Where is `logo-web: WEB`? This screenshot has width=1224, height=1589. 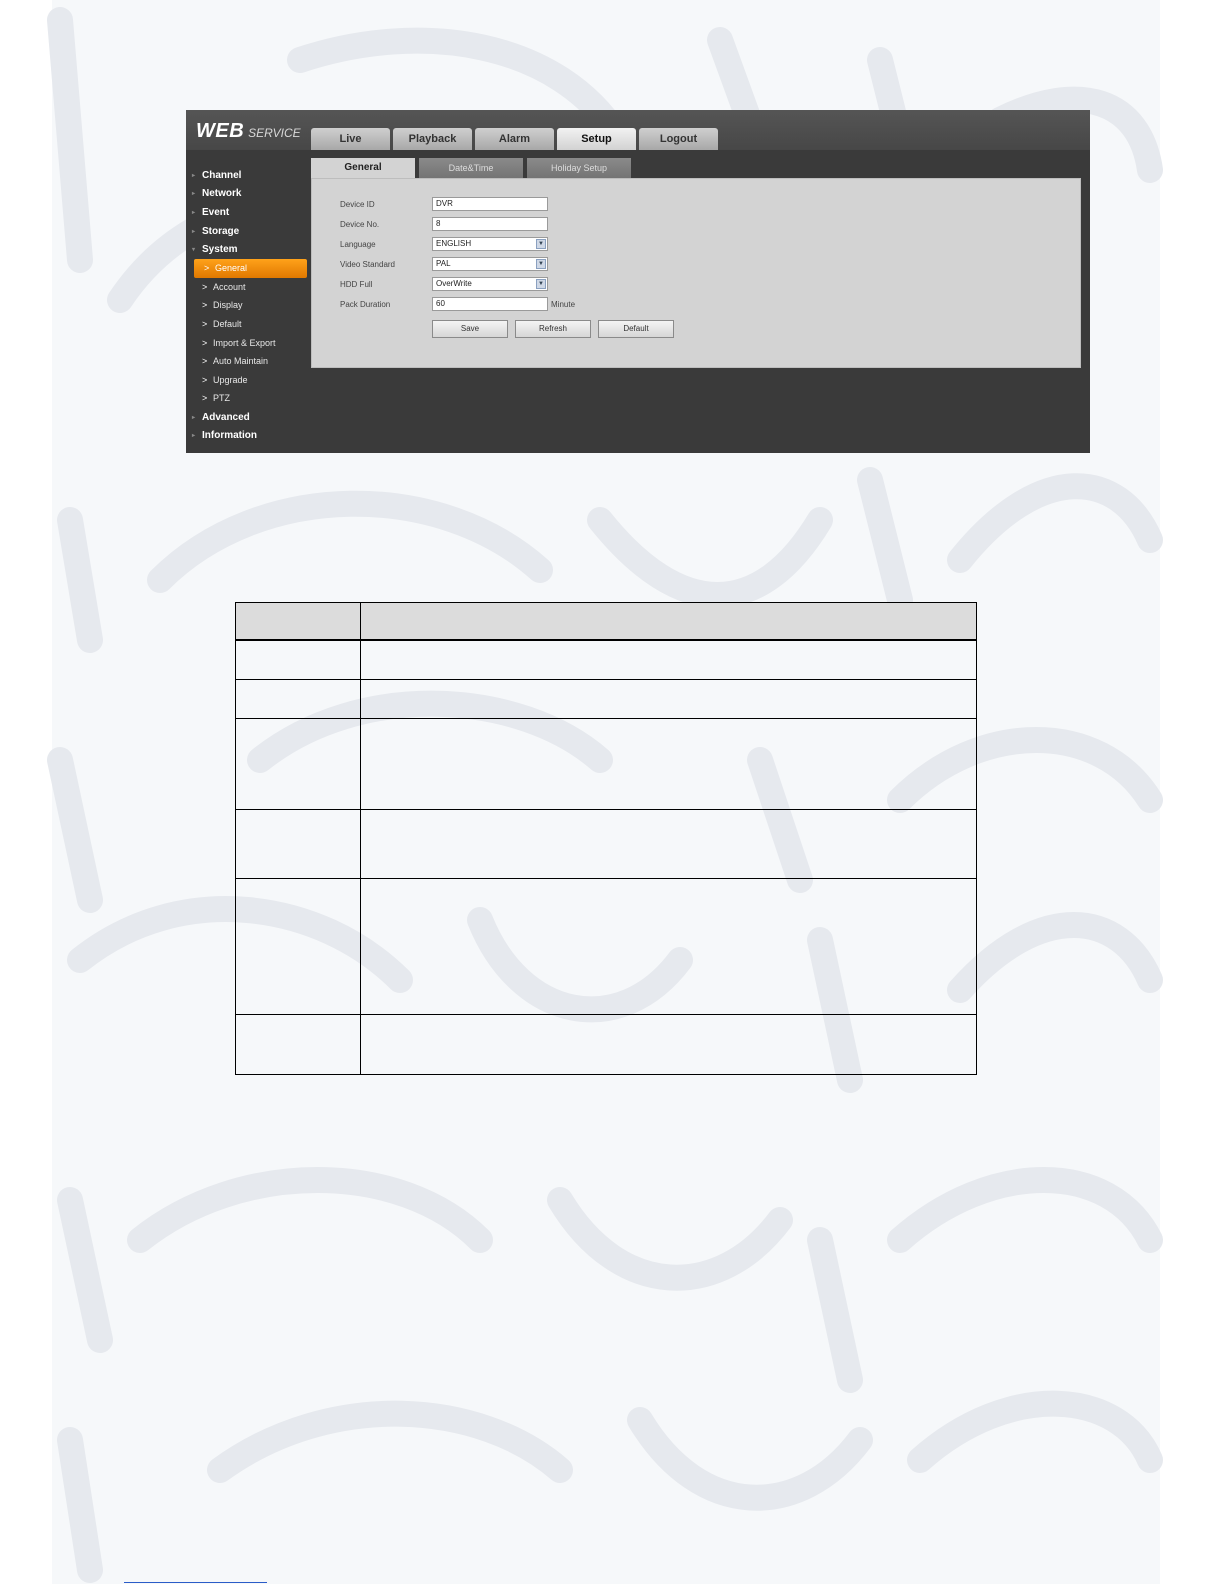 logo-web: WEB is located at coordinates (220, 131).